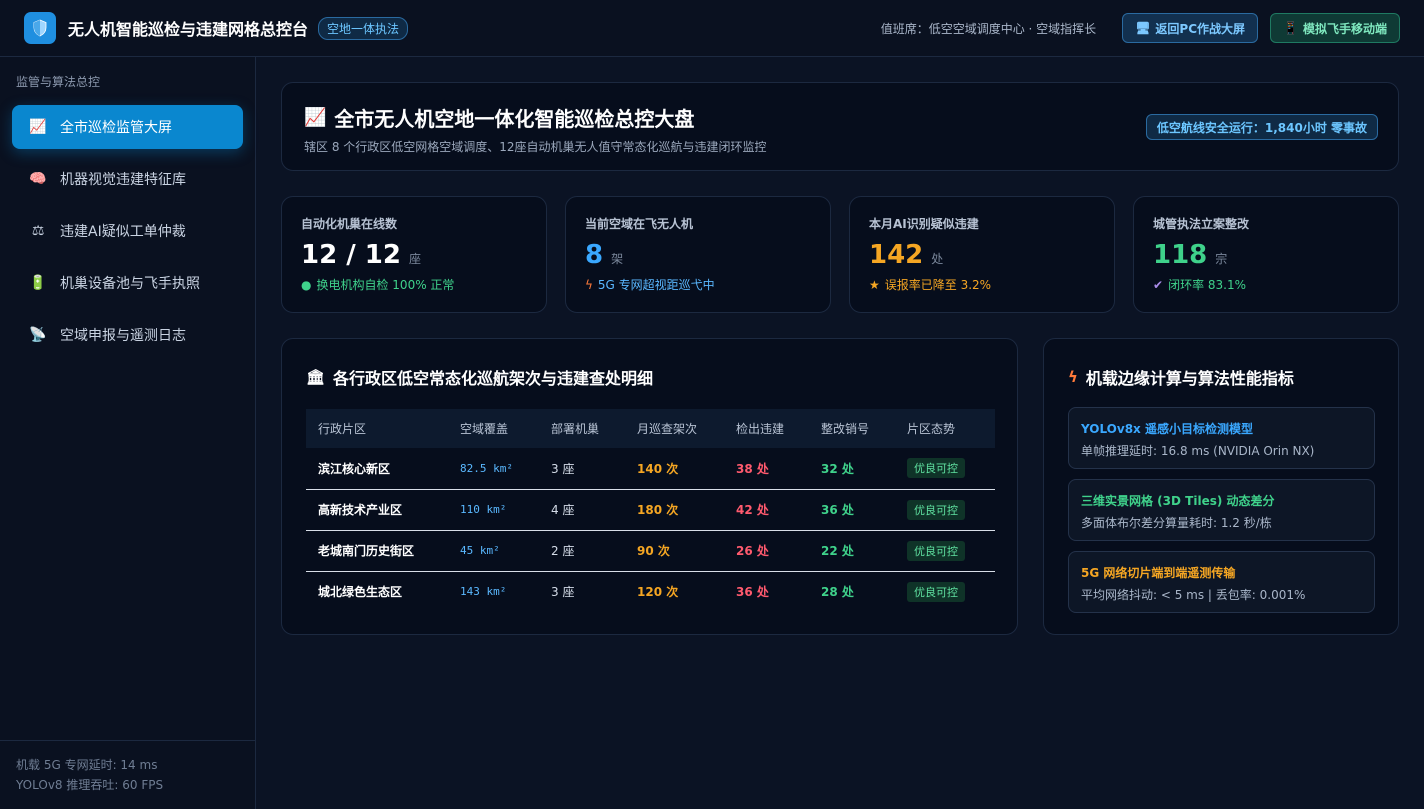 The width and height of the screenshot is (1424, 809). I want to click on table-row: 老城南门历史街区 45 km² 2 座 90 次 26 处 22 处 优良可控, so click(650, 551).